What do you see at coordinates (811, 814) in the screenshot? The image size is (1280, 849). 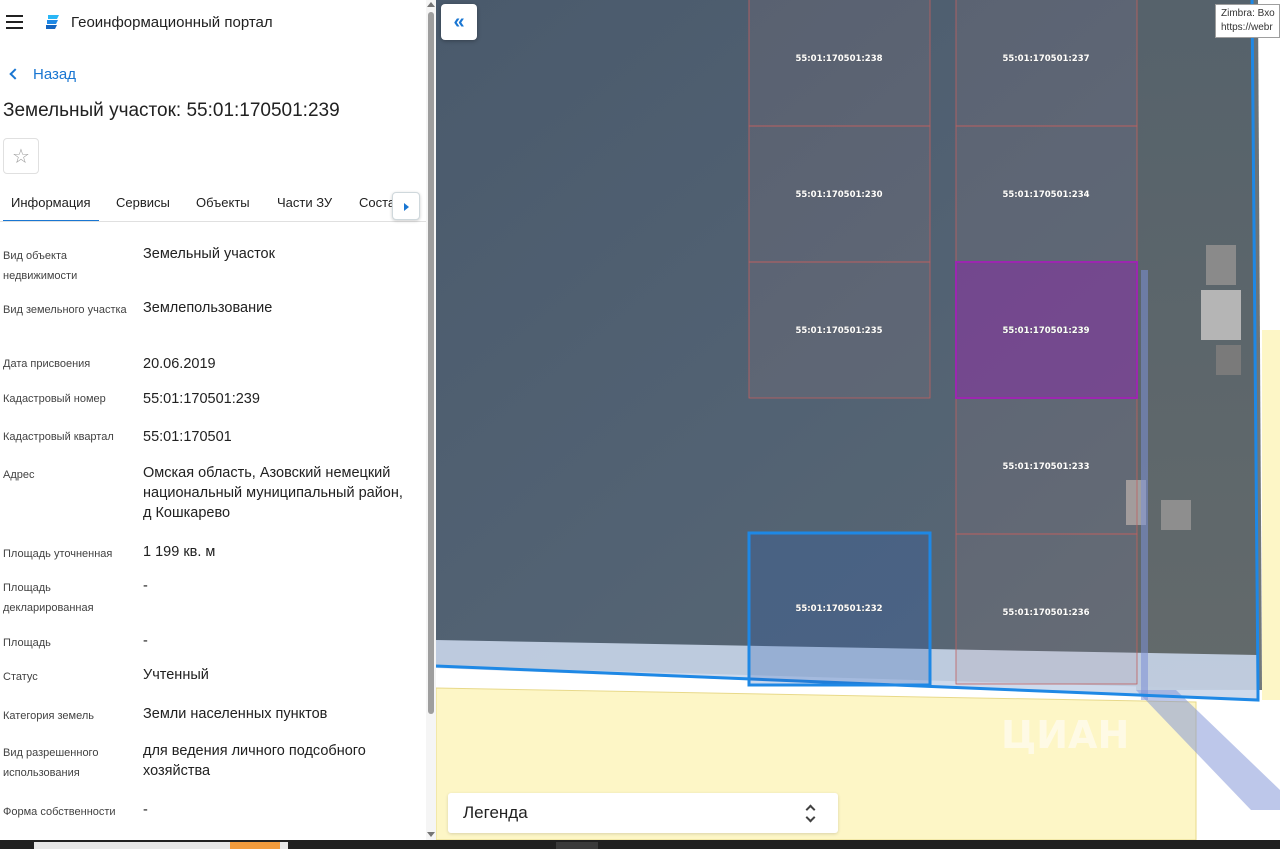 I see `expand-toggle-icon` at bounding box center [811, 814].